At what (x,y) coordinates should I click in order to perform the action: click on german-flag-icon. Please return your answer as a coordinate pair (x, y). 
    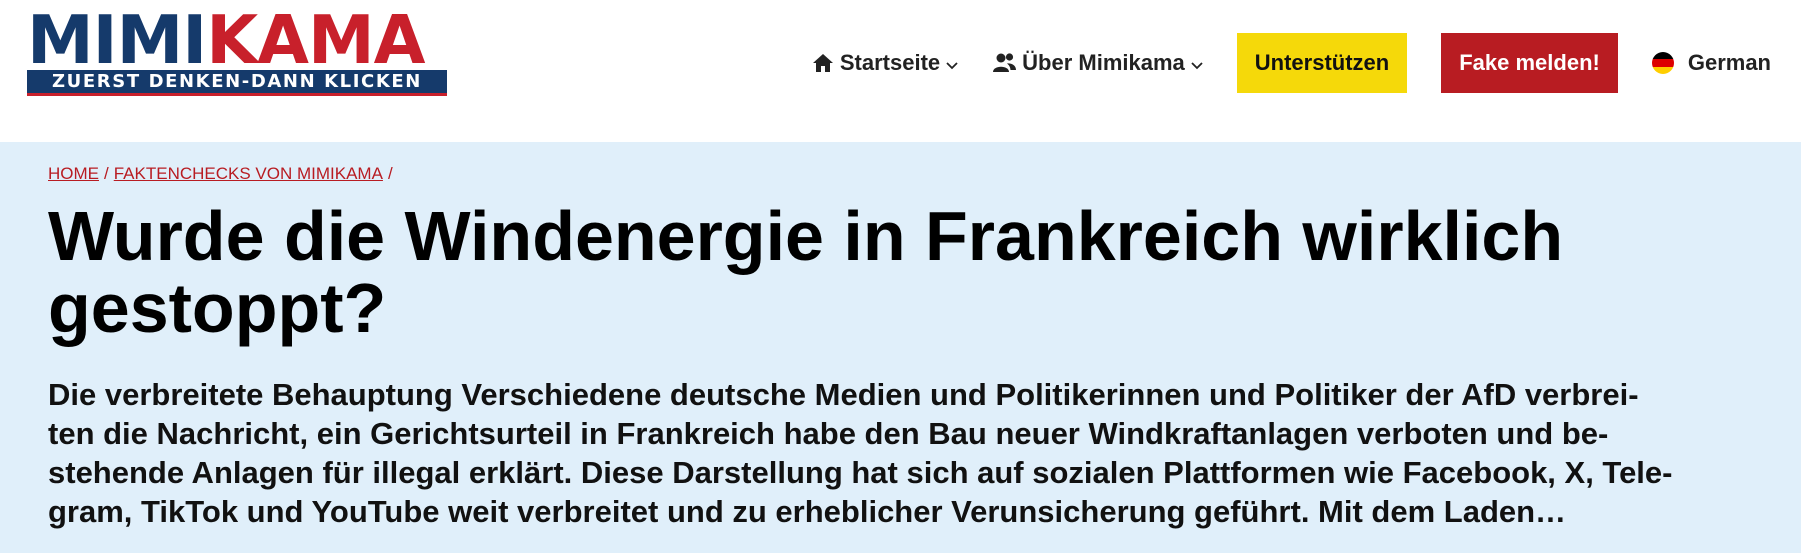
    Looking at the image, I should click on (1662, 63).